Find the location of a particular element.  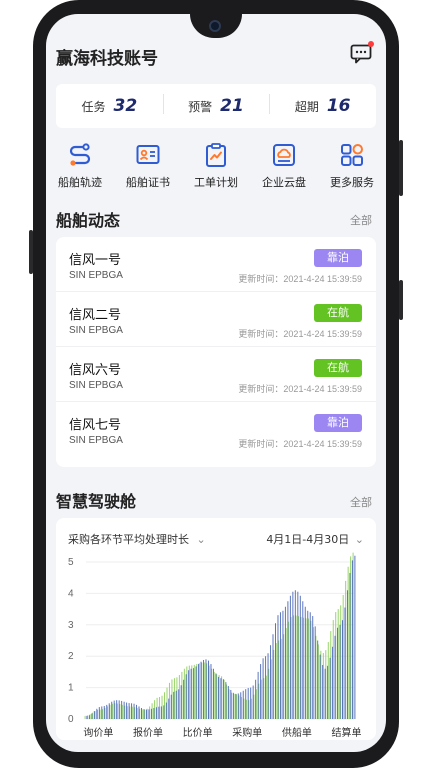

side-button is located at coordinates (401, 300).